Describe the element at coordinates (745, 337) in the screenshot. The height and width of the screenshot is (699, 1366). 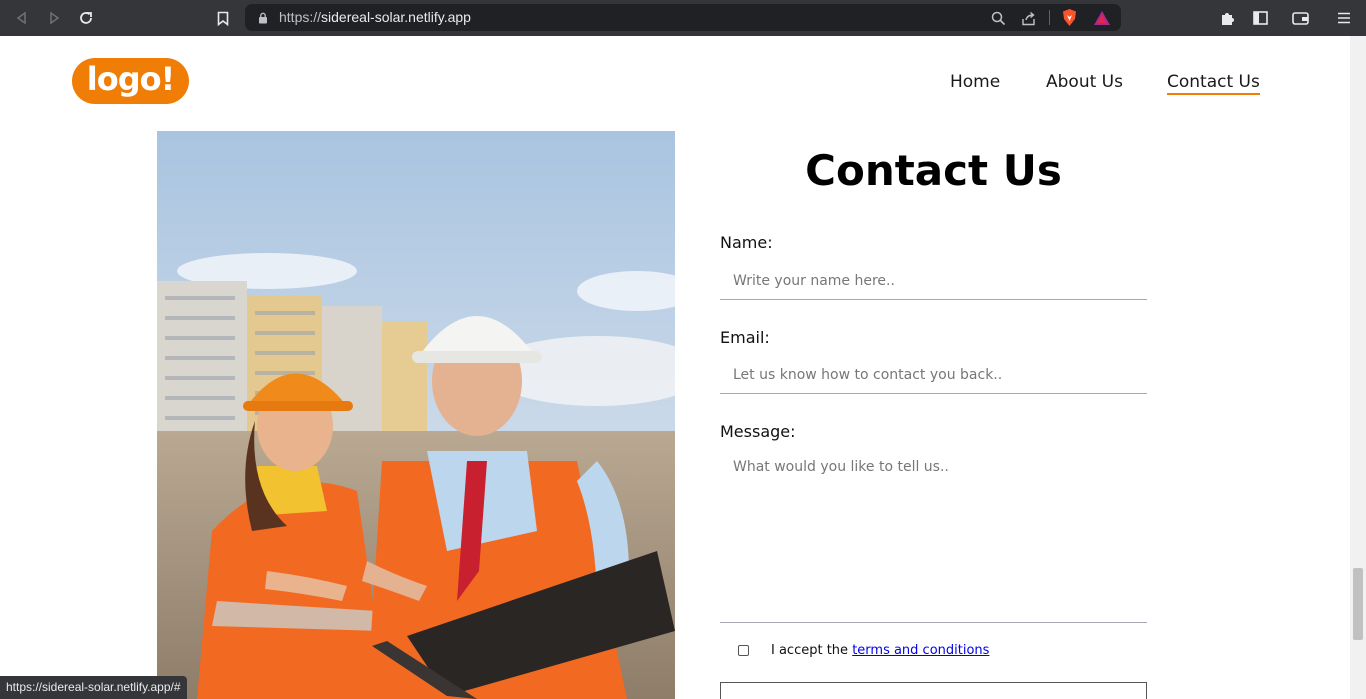
I see `email-label: Email:` at that location.